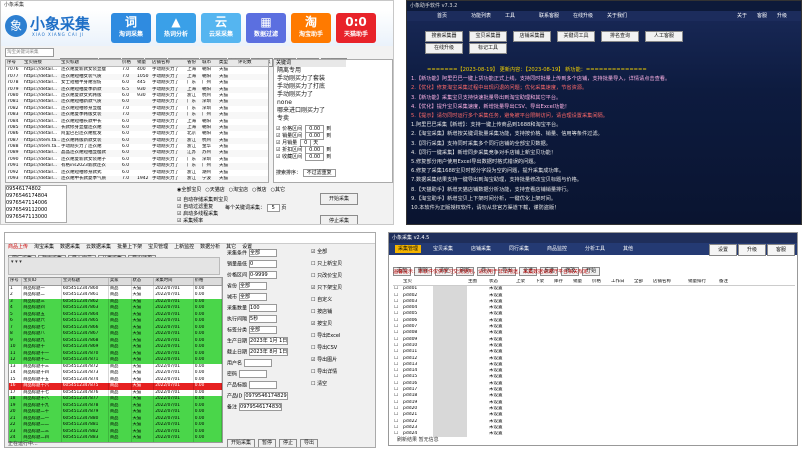 The image size is (802, 450). Describe the element at coordinates (131, 28) in the screenshot. I see `tool-tile: 词淘词采集` at that location.